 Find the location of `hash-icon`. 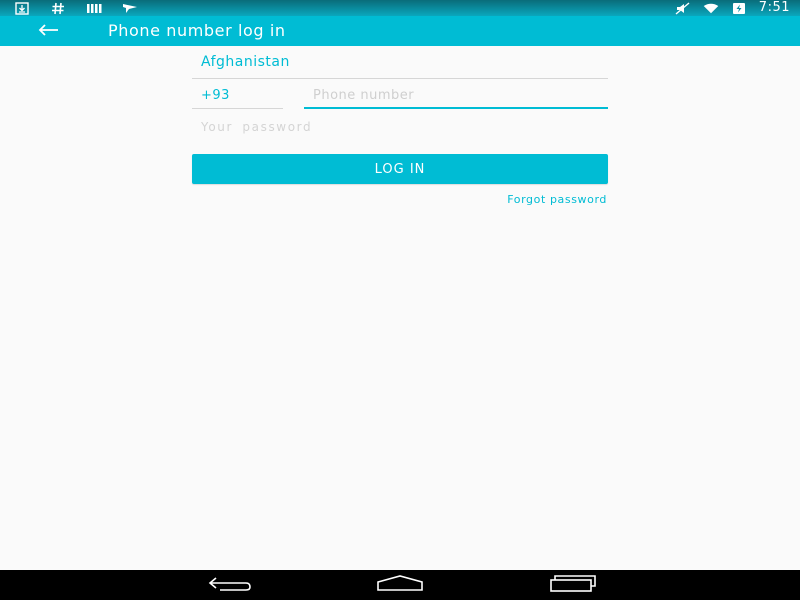

hash-icon is located at coordinates (58, 8).